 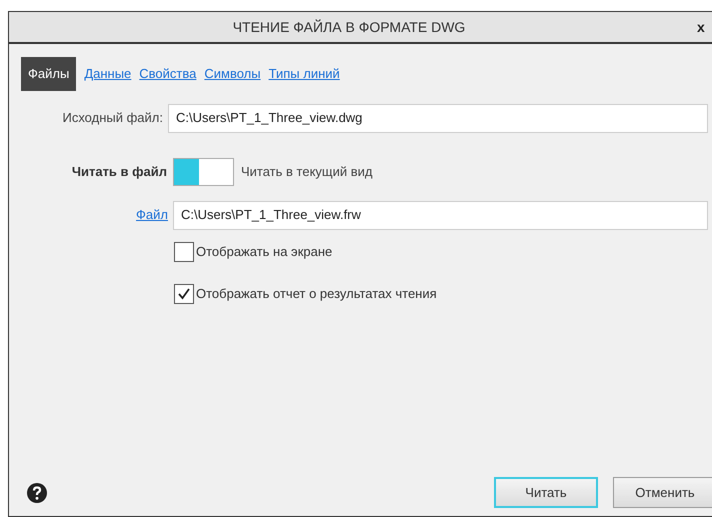 What do you see at coordinates (662, 492) in the screenshot?
I see `dialog-button: Отменить` at bounding box center [662, 492].